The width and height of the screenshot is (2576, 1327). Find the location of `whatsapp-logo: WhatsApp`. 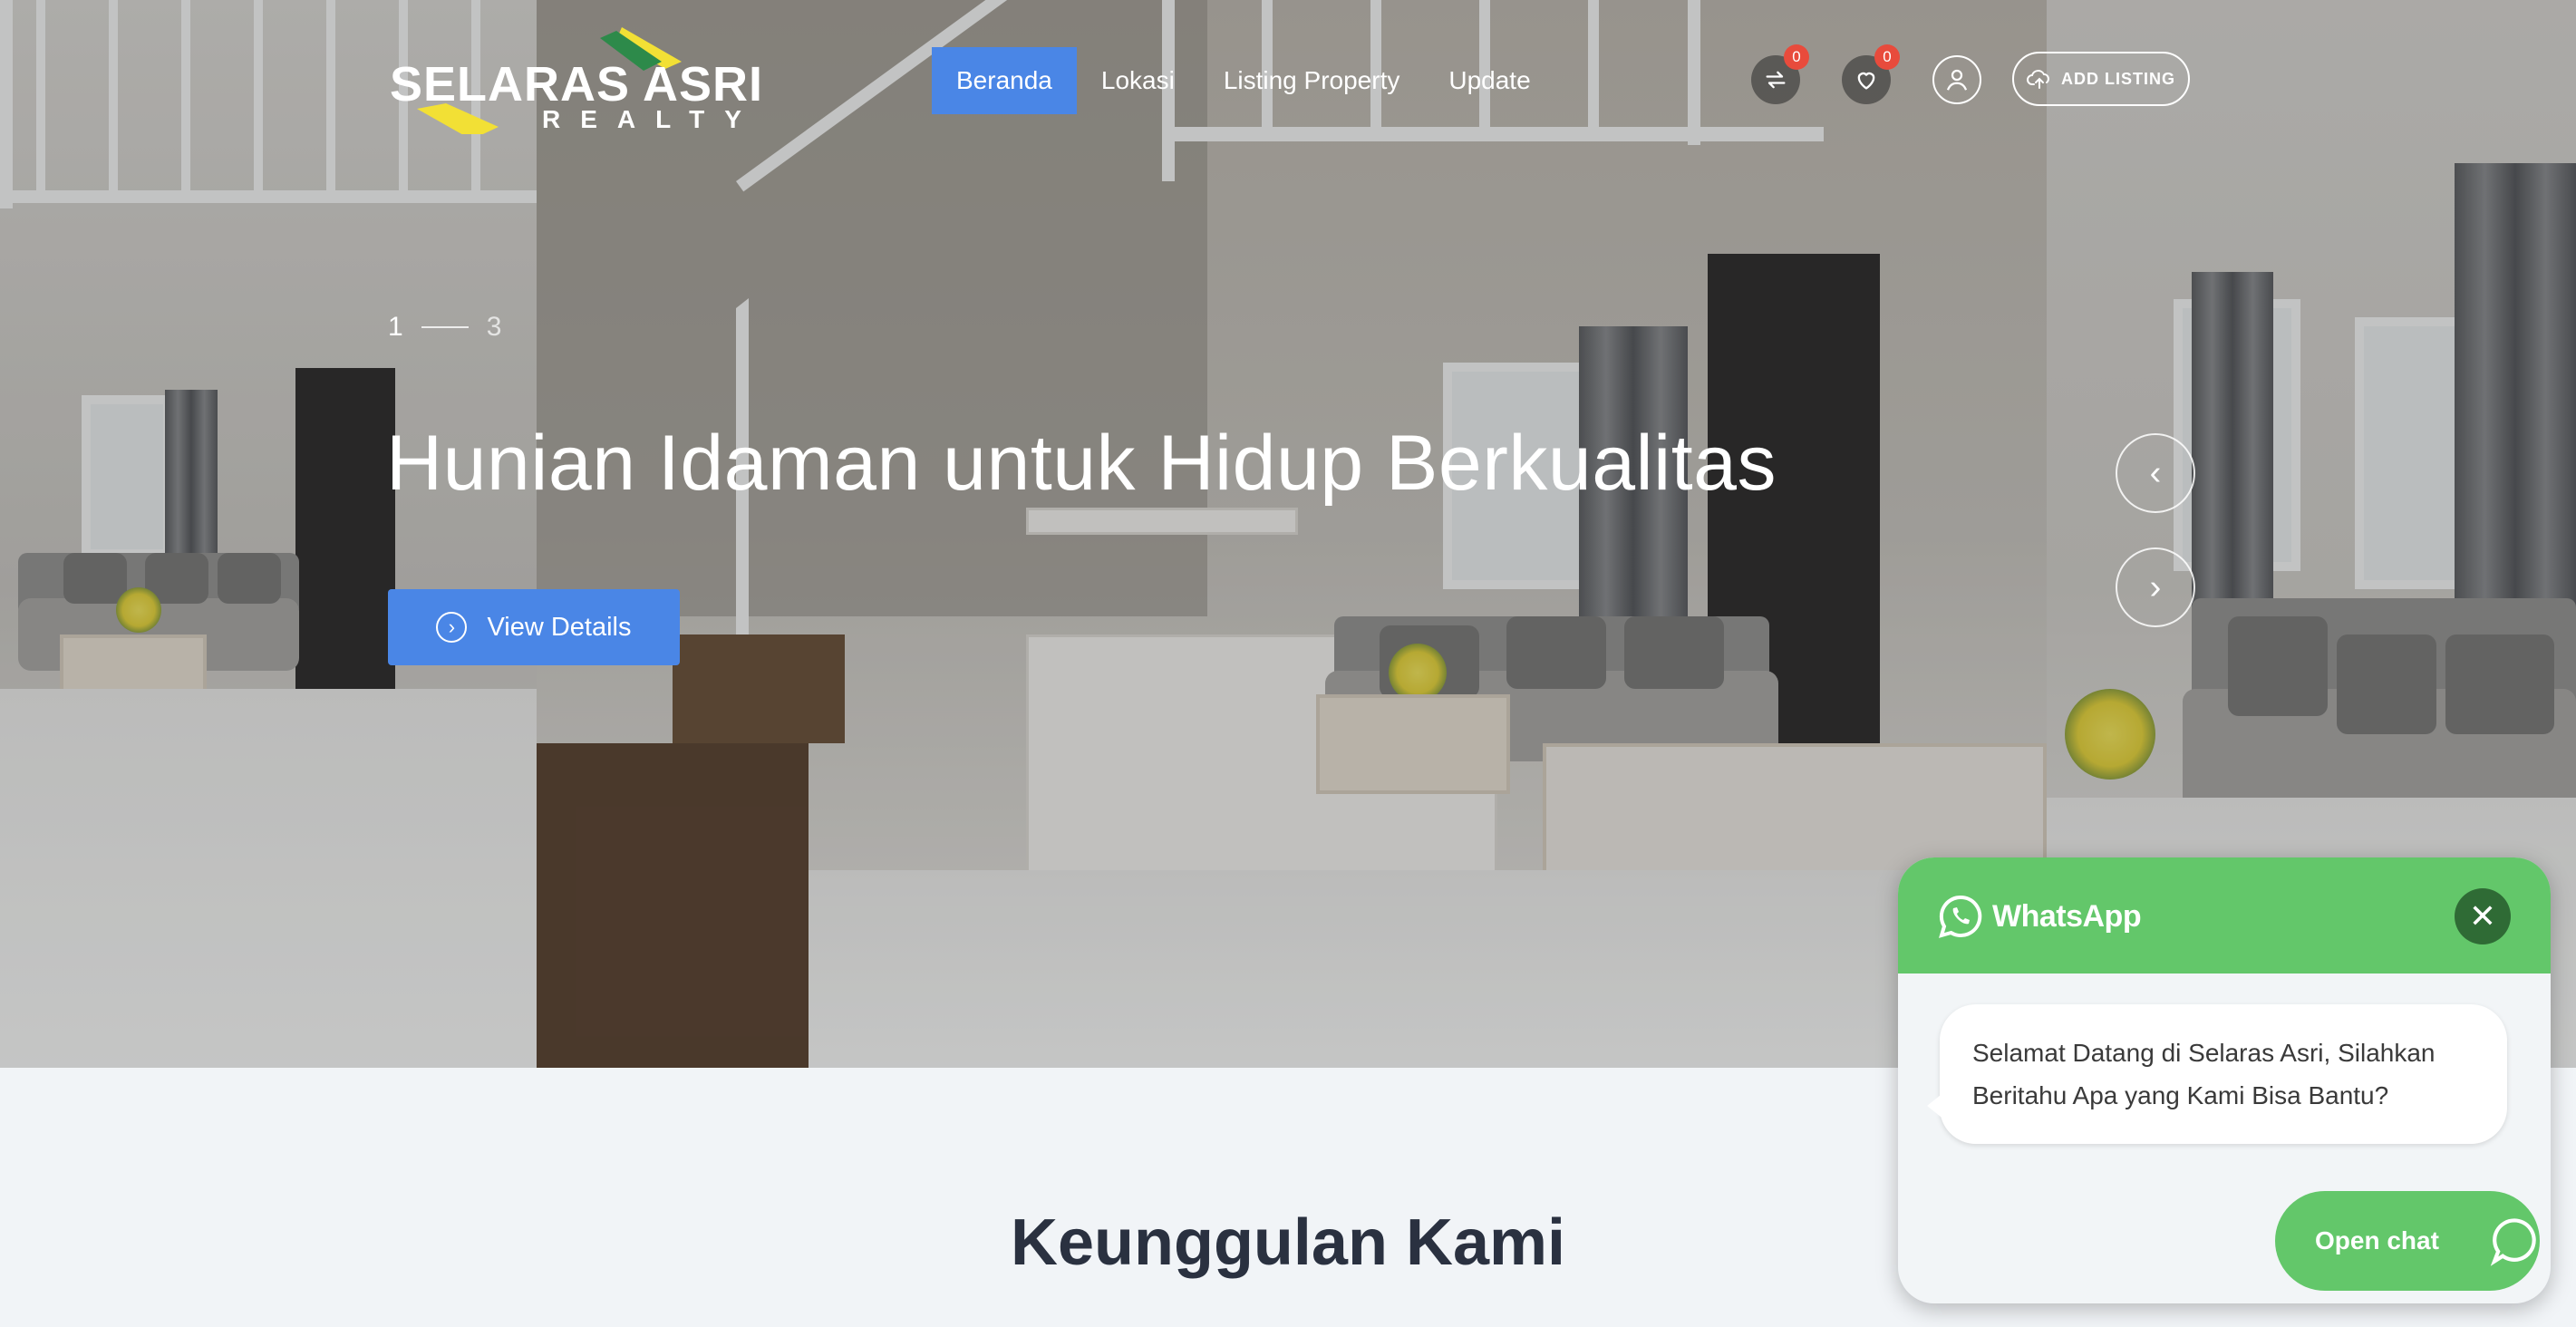

whatsapp-logo: WhatsApp is located at coordinates (2040, 916).